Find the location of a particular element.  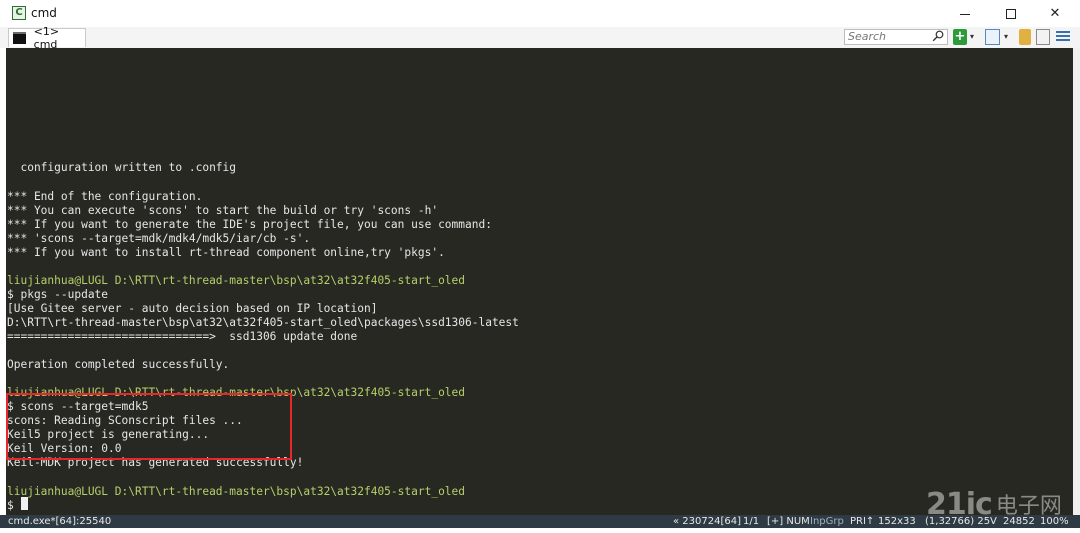

console-icon is located at coordinates (19, 38).